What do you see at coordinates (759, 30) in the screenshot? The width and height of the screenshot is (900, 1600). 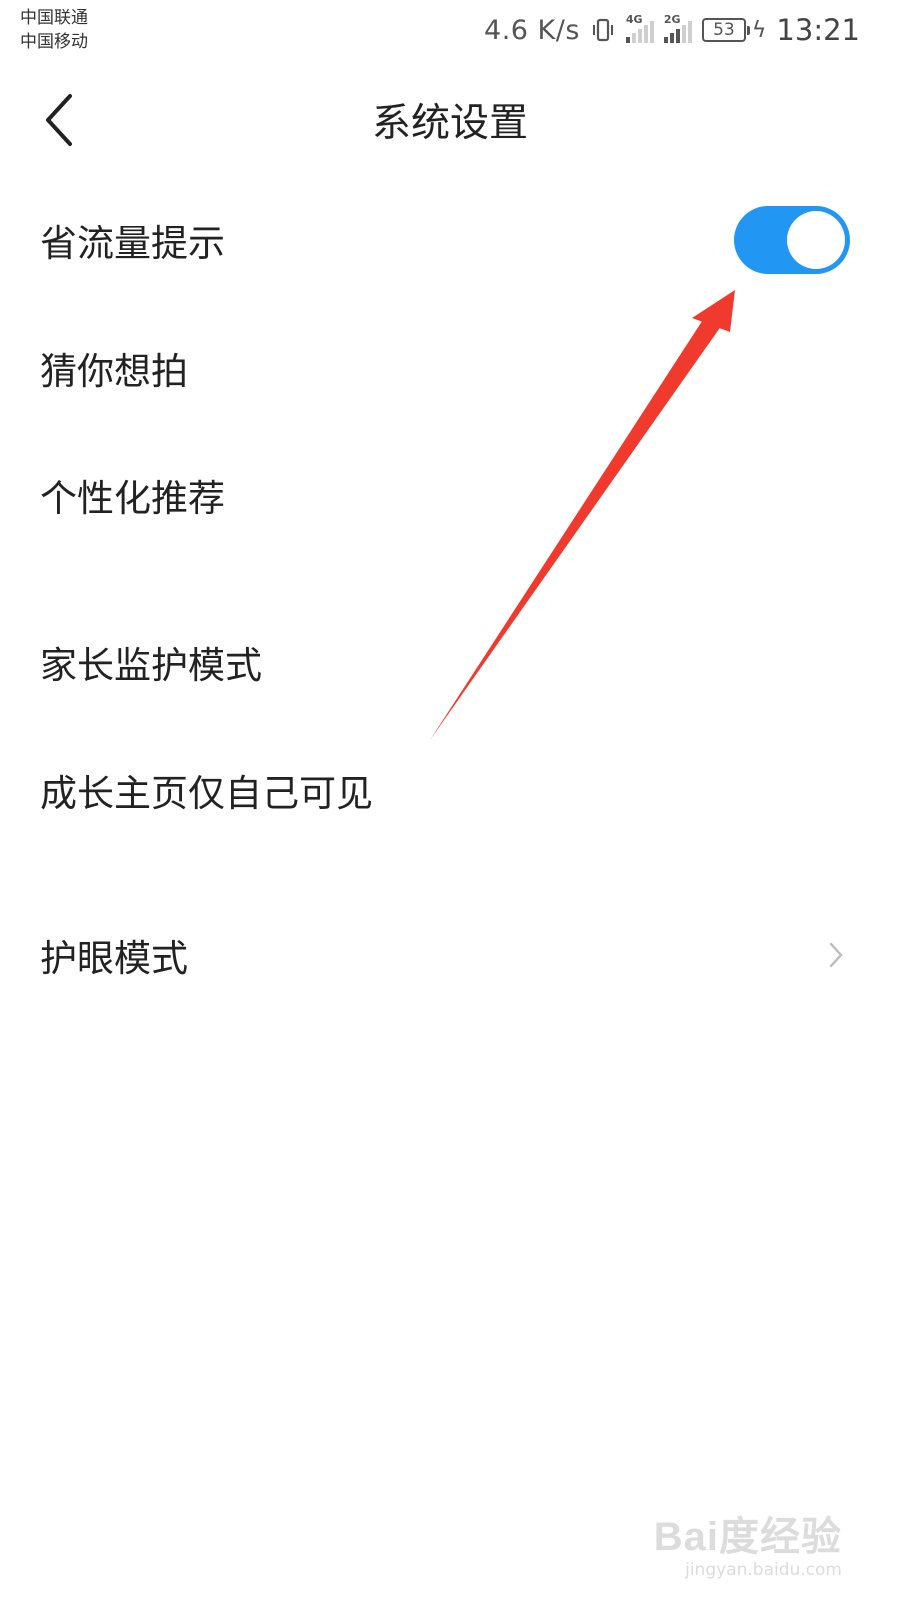 I see `charging-icon: ϟ` at bounding box center [759, 30].